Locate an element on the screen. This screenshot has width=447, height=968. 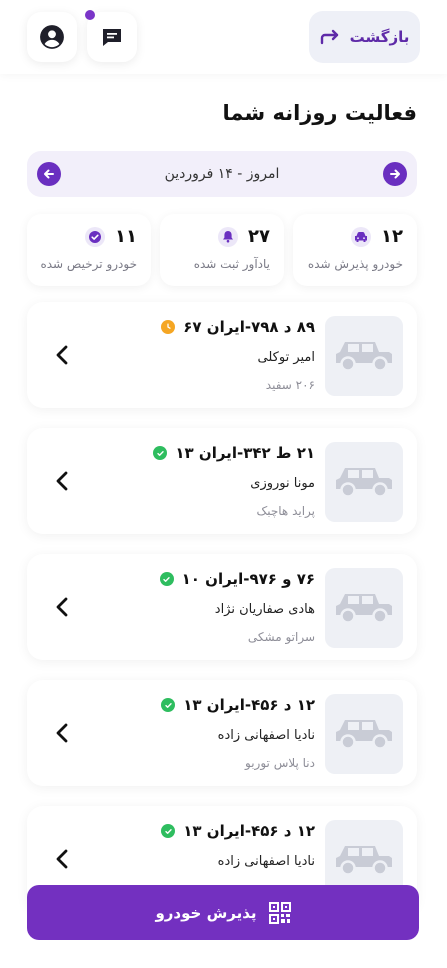
page-title: فعالیت روزانه شما is located at coordinates (319, 113).